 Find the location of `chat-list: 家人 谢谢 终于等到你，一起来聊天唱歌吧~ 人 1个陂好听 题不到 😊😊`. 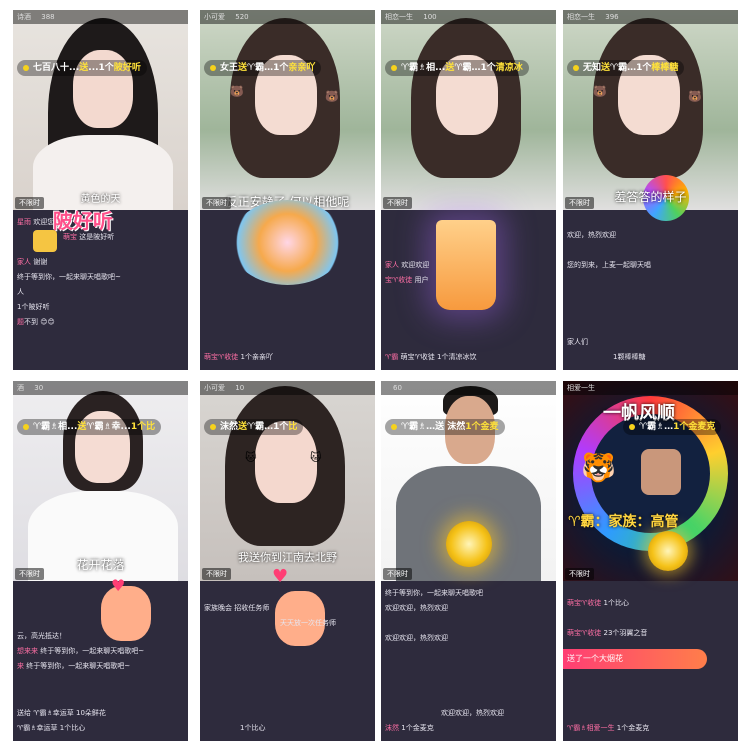

chat-list: 家人 谢谢 终于等到你，一起来聊天唱歌吧~ 人 1个陂好听 题不到 😊😊 is located at coordinates (100, 292).